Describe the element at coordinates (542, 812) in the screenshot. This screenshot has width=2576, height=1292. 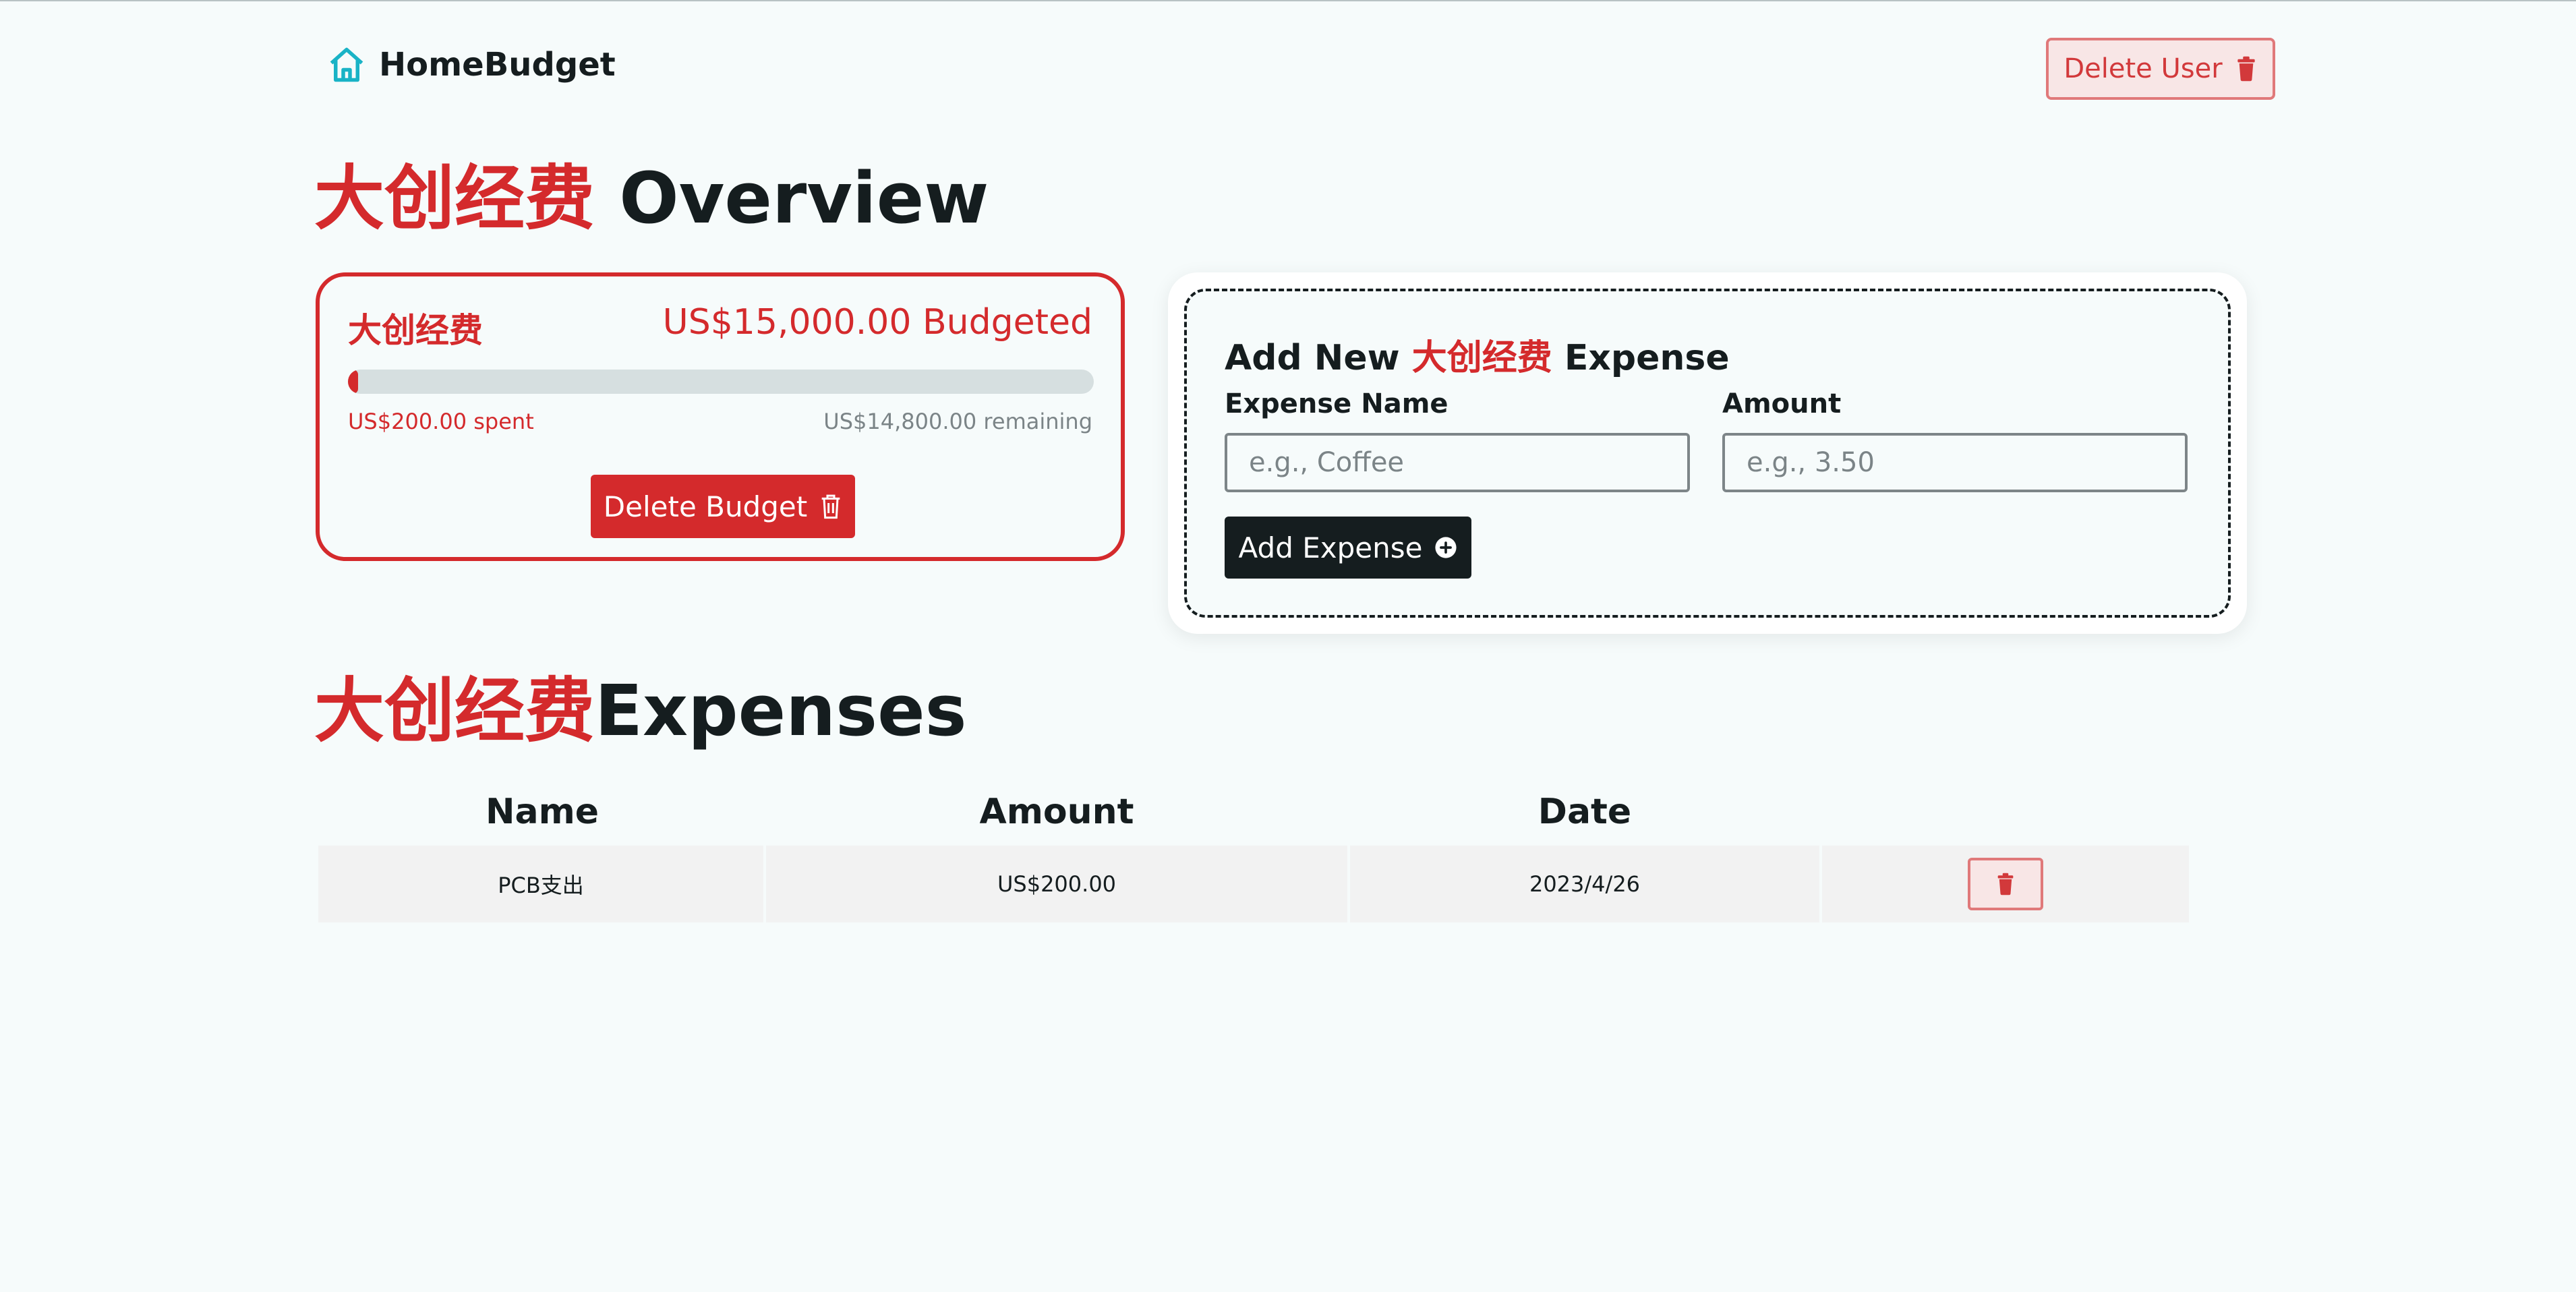
I see `column-header-name: Name` at that location.